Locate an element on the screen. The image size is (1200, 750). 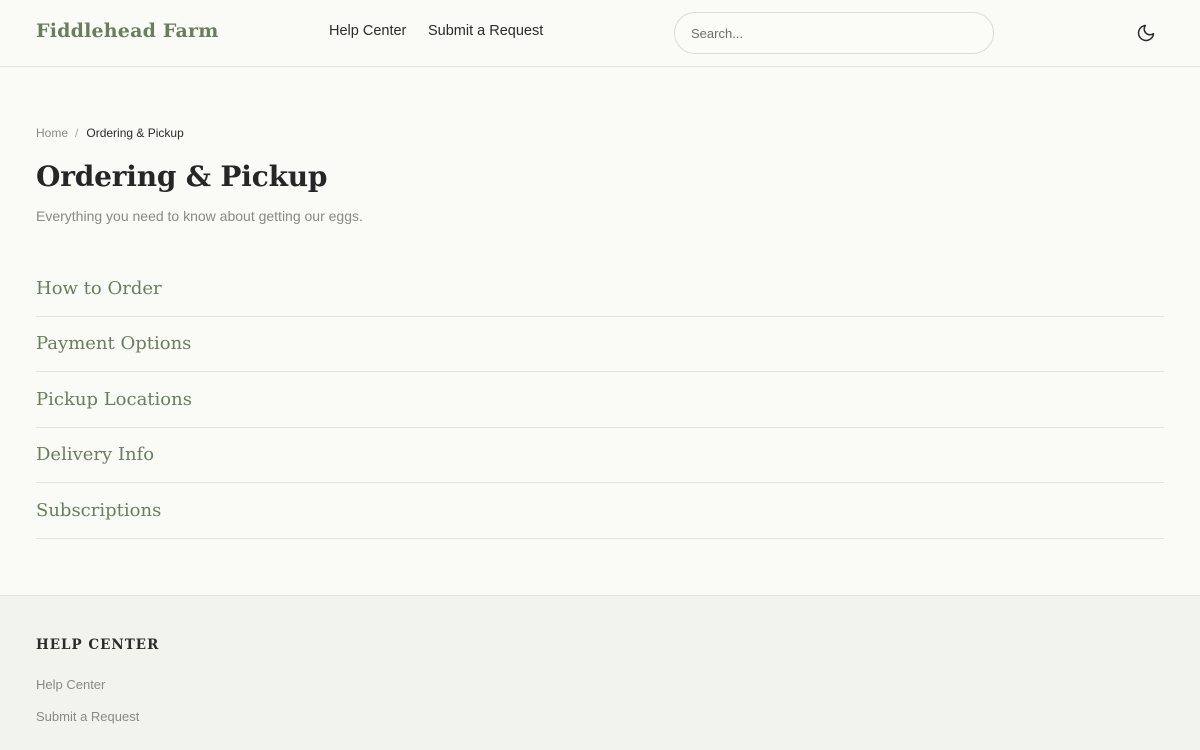
section-link-subscriptions: Subscriptions is located at coordinates (98, 510).